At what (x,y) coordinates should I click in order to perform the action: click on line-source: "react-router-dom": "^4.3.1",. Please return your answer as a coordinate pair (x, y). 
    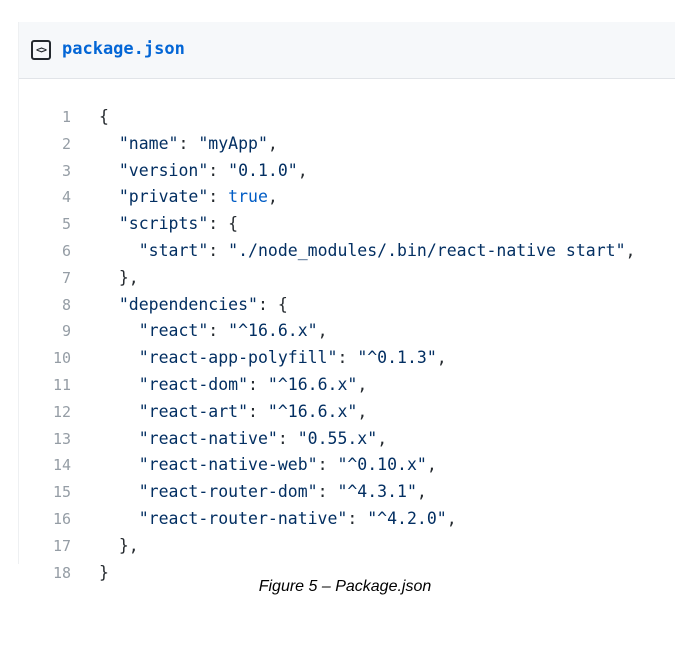
    Looking at the image, I should click on (263, 492).